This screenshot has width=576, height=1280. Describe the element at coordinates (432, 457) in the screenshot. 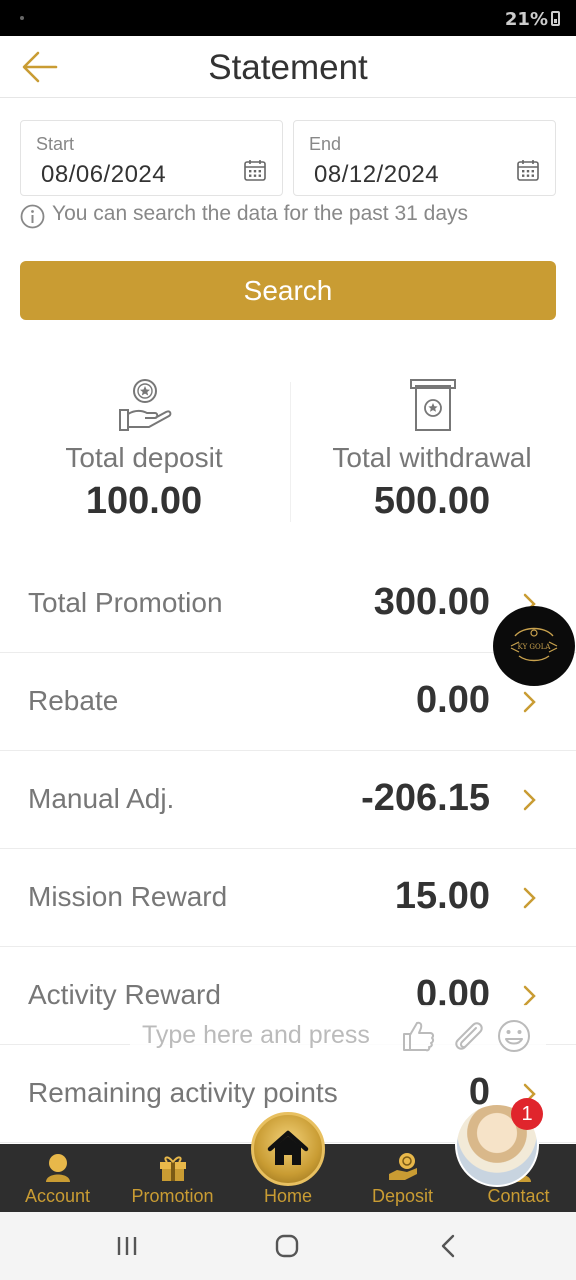

I see `total-withdrawal-label: Total withdrawal` at that location.